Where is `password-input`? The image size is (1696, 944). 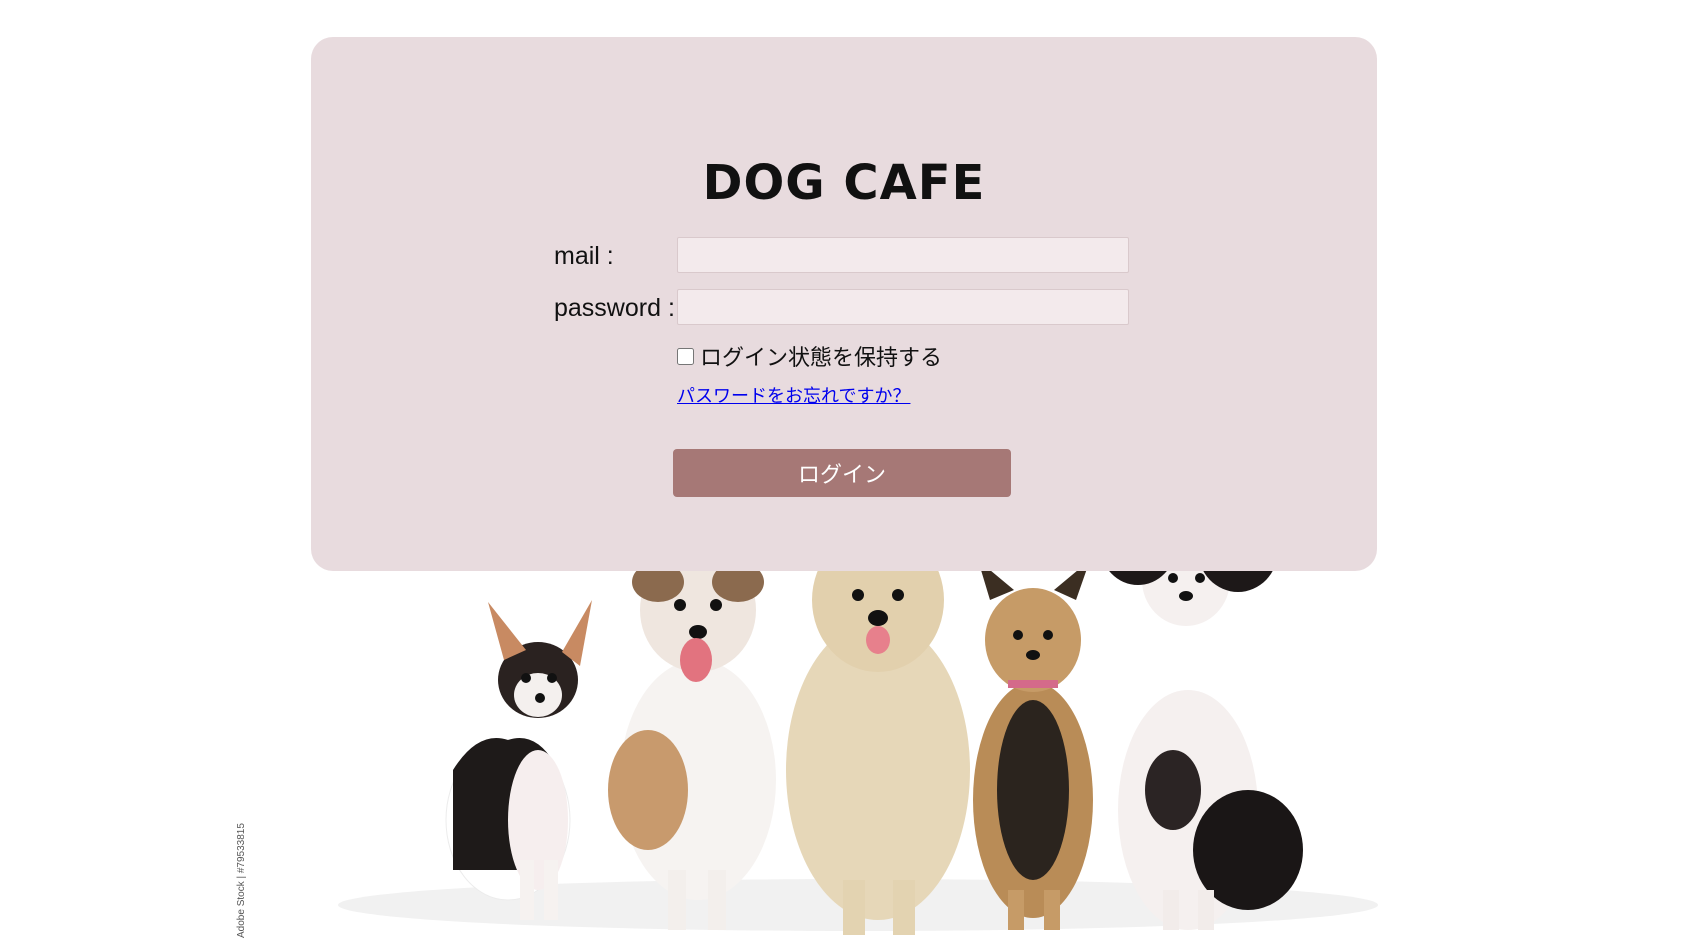
password-input is located at coordinates (903, 307).